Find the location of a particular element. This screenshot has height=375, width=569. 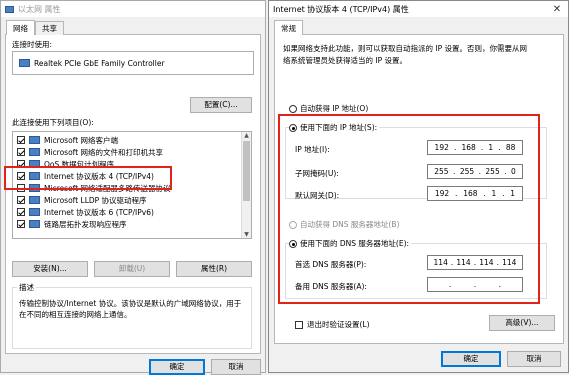

list-item: 链路层拓扑发现响应程序 is located at coordinates (72, 224).